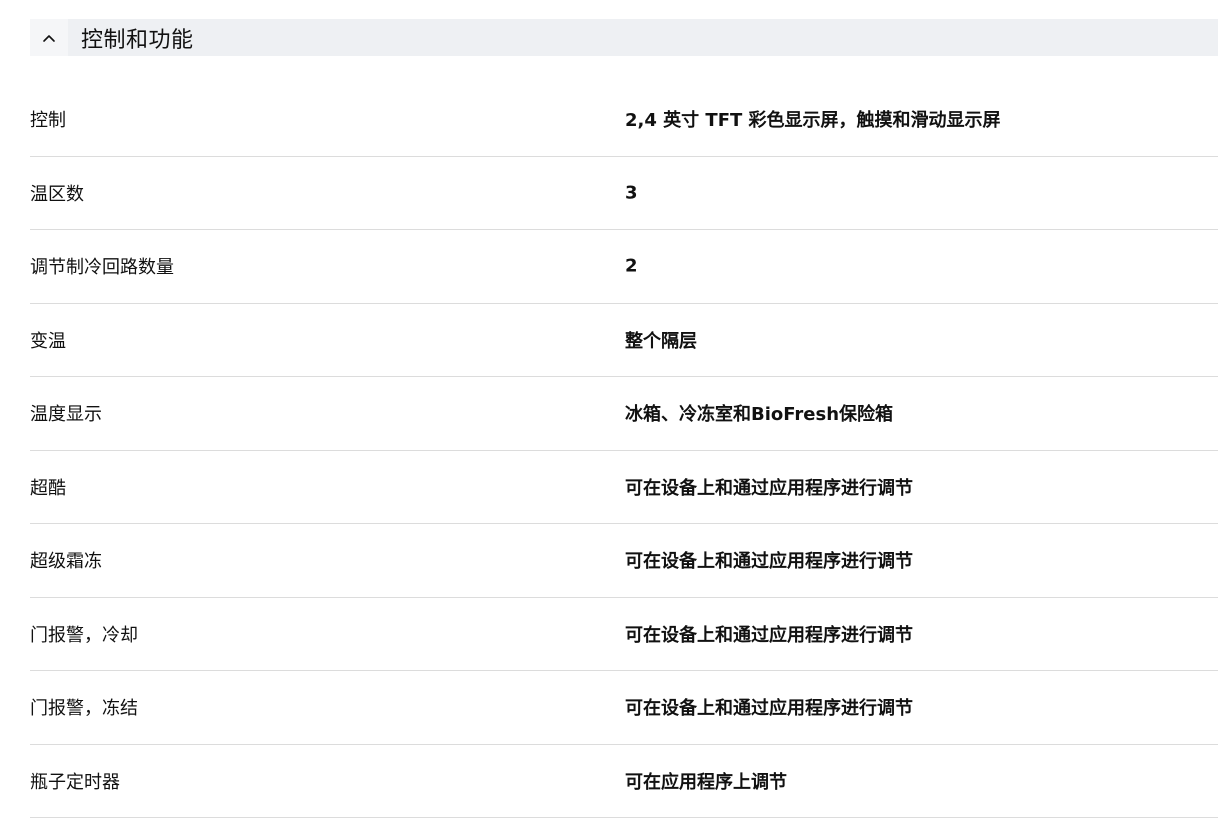 This screenshot has width=1231, height=826. I want to click on spec-value: 冰箱、冷冻室和BioFresh保险箱, so click(759, 415).